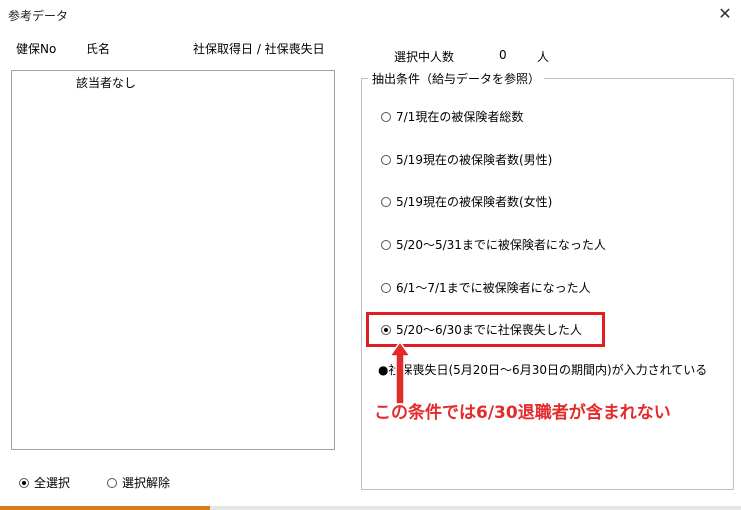 The image size is (741, 510). I want to click on select-all-radio: 全選択, so click(44, 482).